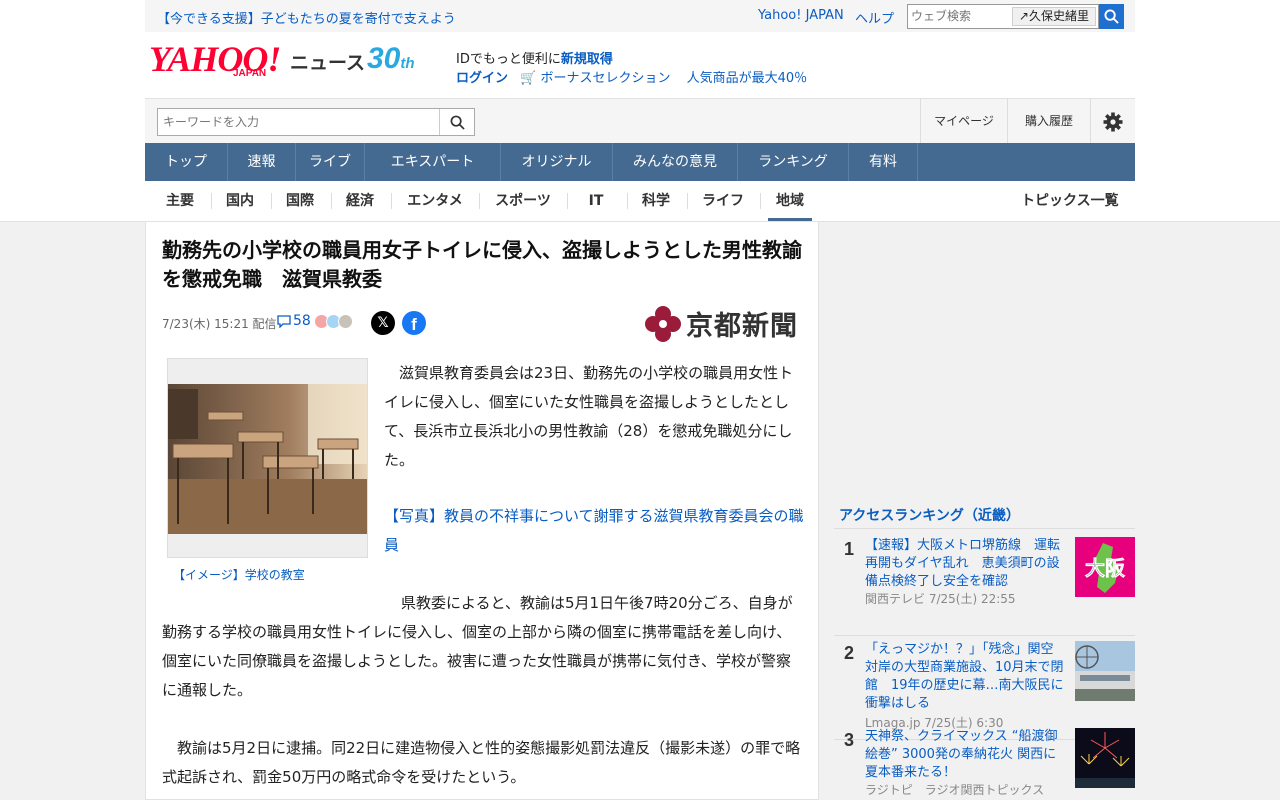 The image size is (1280, 800). Describe the element at coordinates (984, 528) in the screenshot. I see `ranking-divider` at that location.